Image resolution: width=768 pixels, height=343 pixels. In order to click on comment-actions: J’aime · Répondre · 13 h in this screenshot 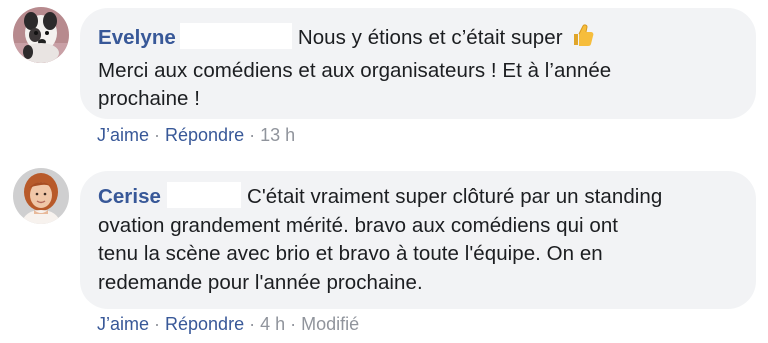, I will do `click(196, 135)`.